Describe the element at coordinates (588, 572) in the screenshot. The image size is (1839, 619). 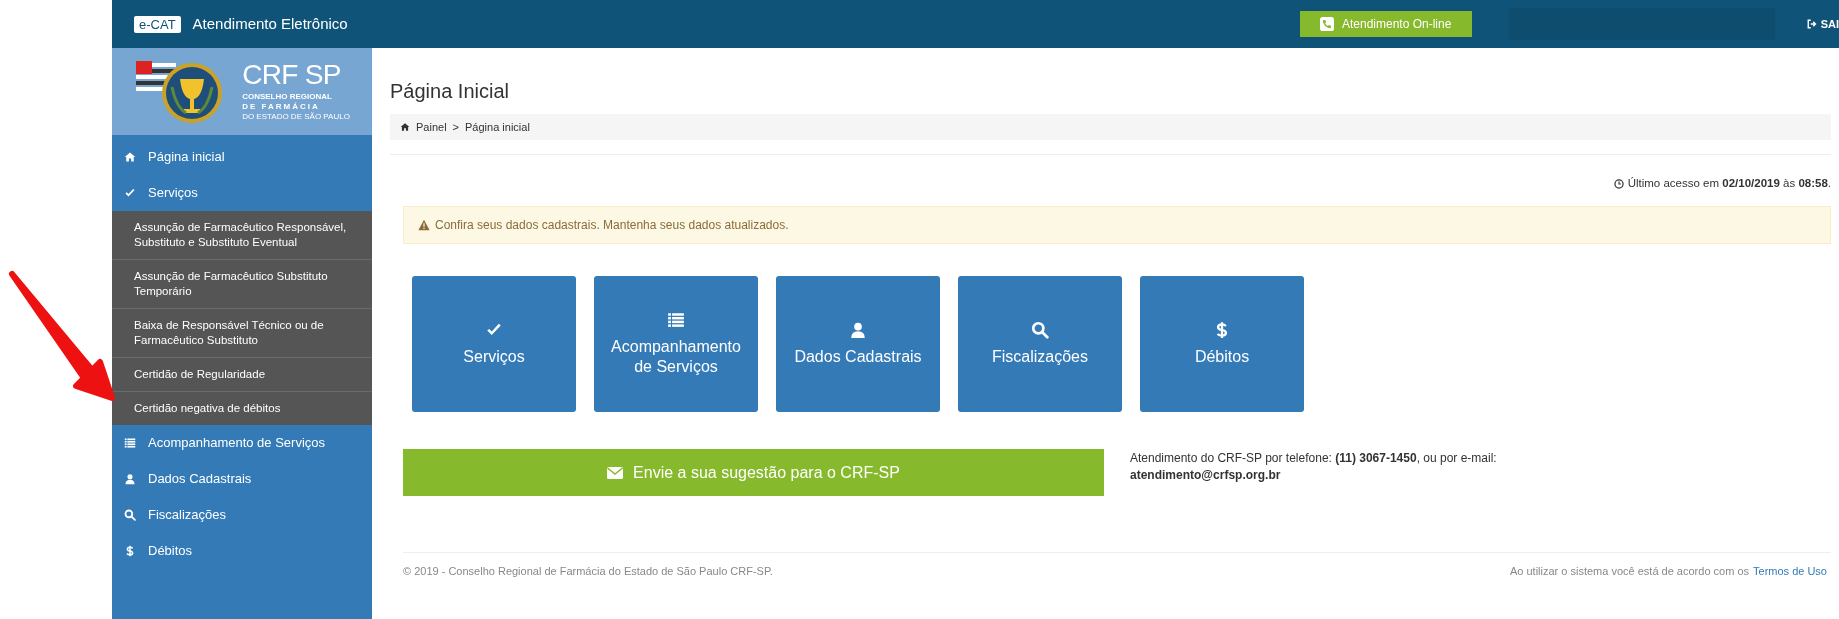
I see `copyright-text: © 2019 - Conselho Regional de Farmácia do Estado de São Paulo CRF-SP.` at that location.